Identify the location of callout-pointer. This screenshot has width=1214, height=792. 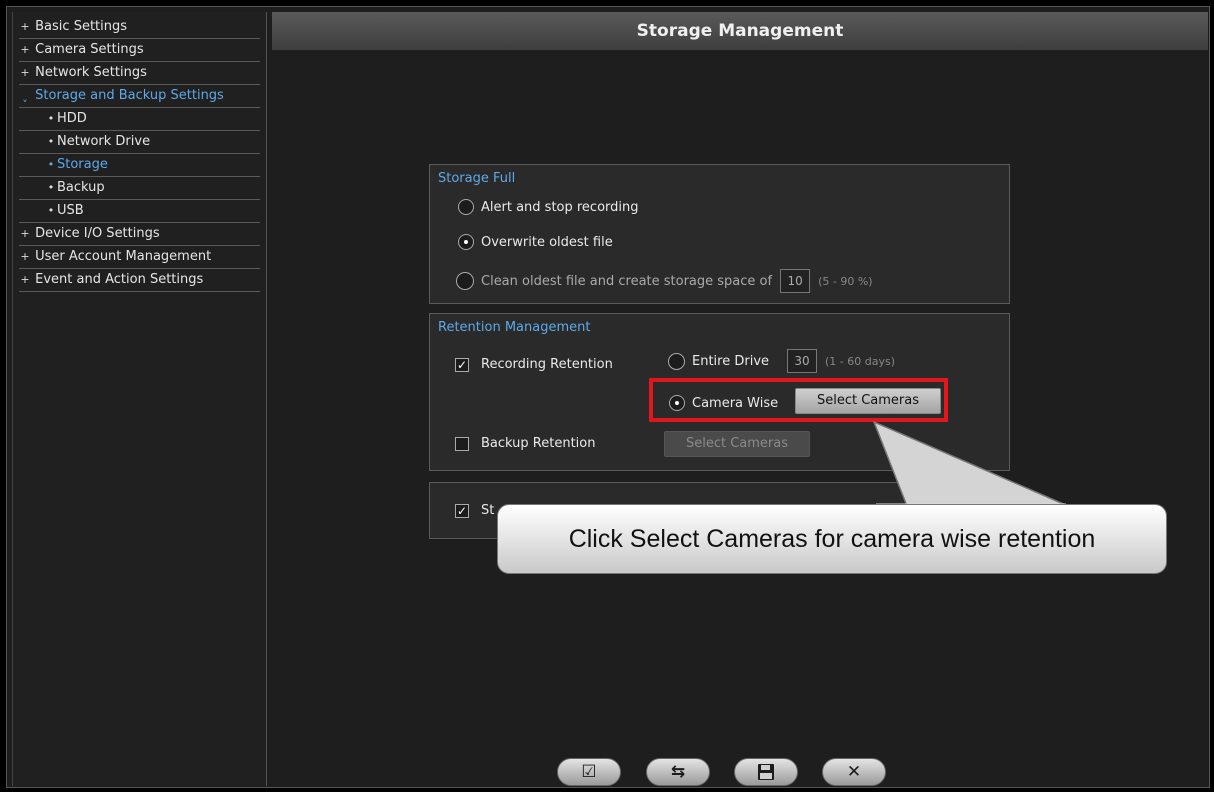
(970, 463).